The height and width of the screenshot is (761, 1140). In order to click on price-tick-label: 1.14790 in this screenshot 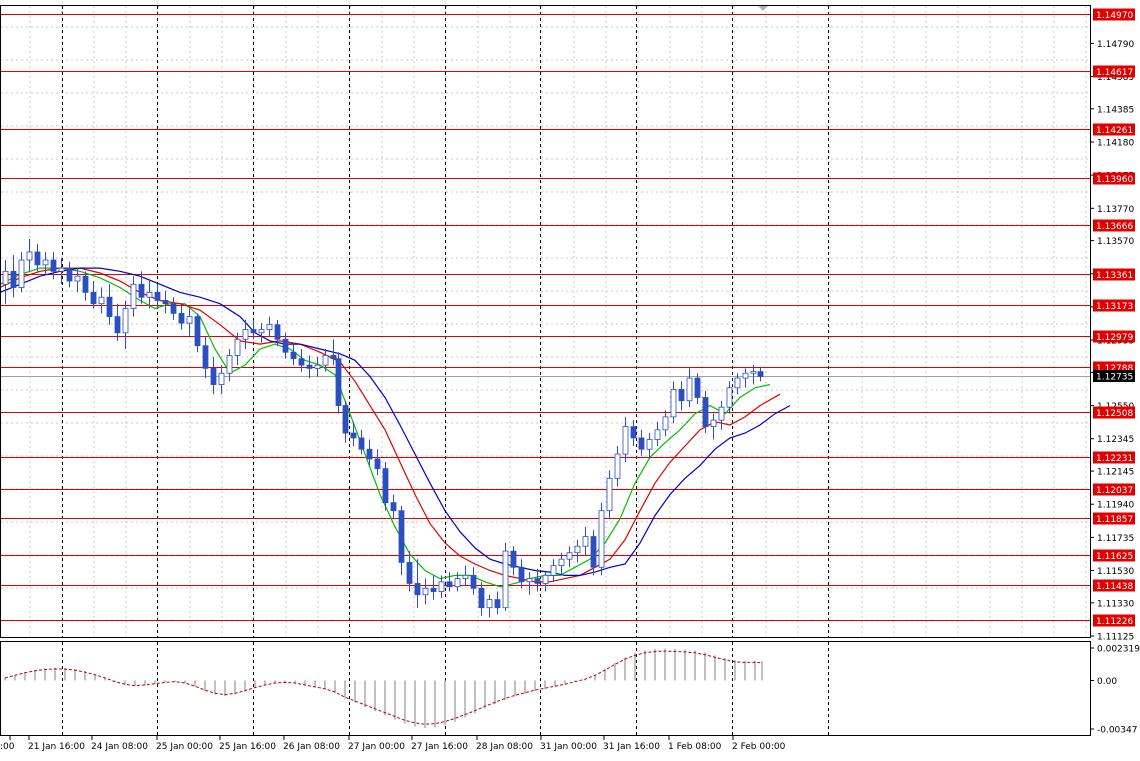, I will do `click(1115, 45)`.